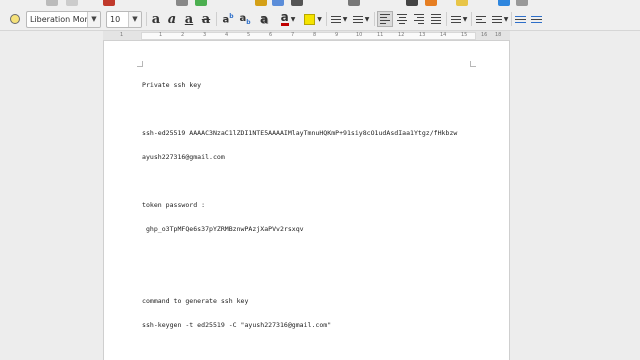 The width and height of the screenshot is (640, 360). What do you see at coordinates (498, 35) in the screenshot?
I see `ruler-number: 18` at bounding box center [498, 35].